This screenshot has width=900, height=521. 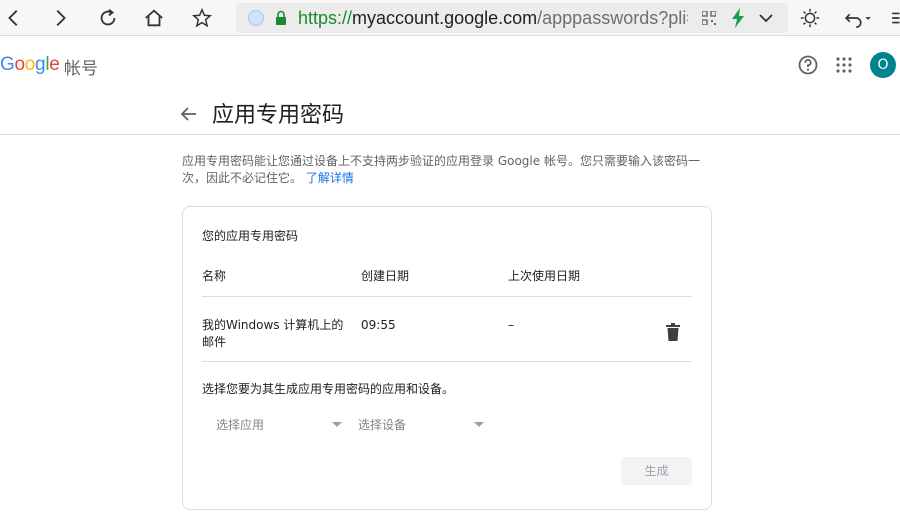 I want to click on google-header: Google 帐号 O, so click(x=450, y=66).